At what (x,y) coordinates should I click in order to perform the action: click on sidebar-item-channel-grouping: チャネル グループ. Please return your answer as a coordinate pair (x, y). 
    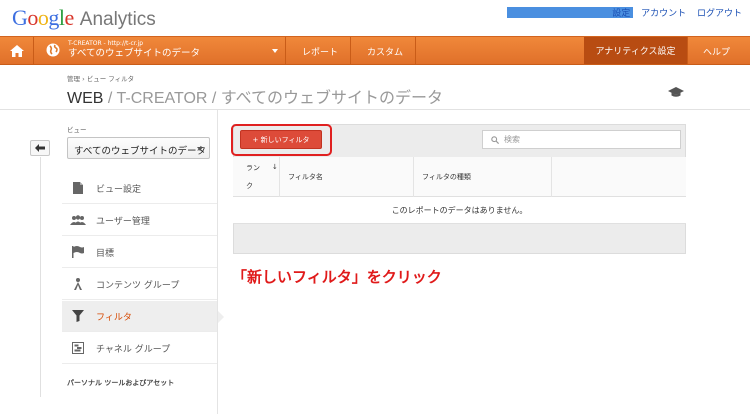
    Looking at the image, I should click on (139, 348).